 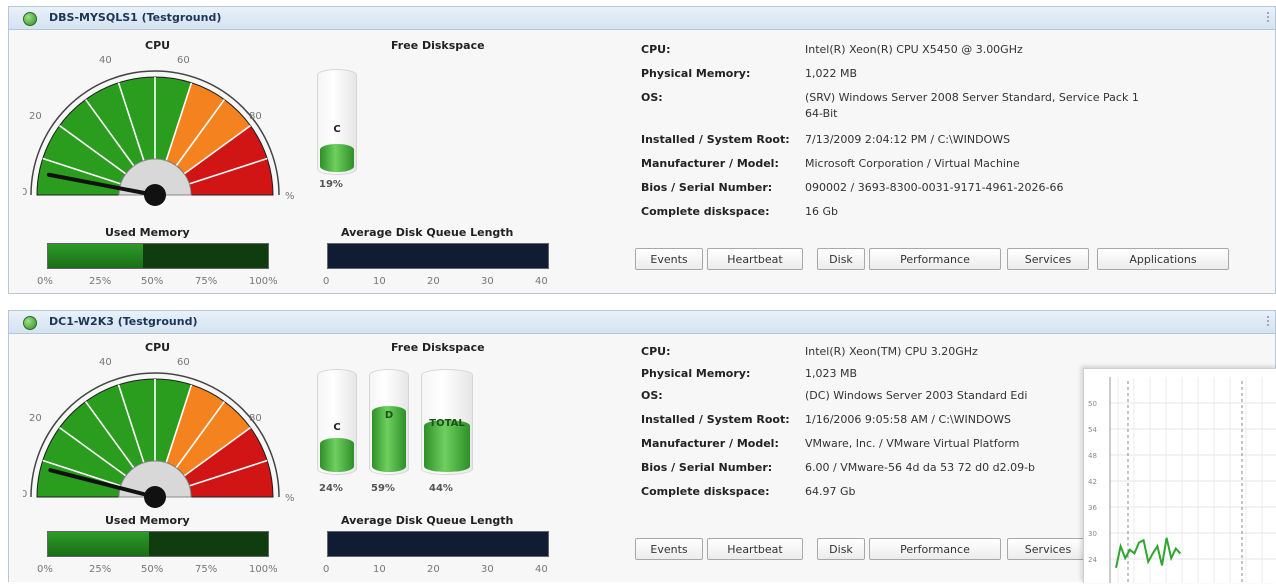 What do you see at coordinates (206, 281) in the screenshot?
I see `memory-tick: 75%` at bounding box center [206, 281].